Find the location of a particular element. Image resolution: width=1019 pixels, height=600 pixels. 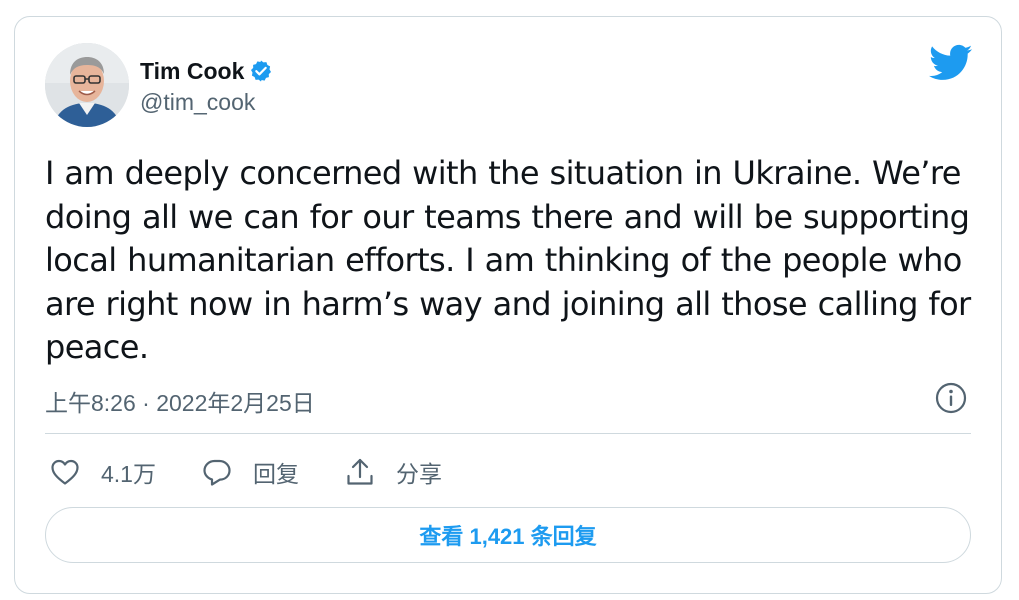

author-name: Tim Cook is located at coordinates (192, 71).